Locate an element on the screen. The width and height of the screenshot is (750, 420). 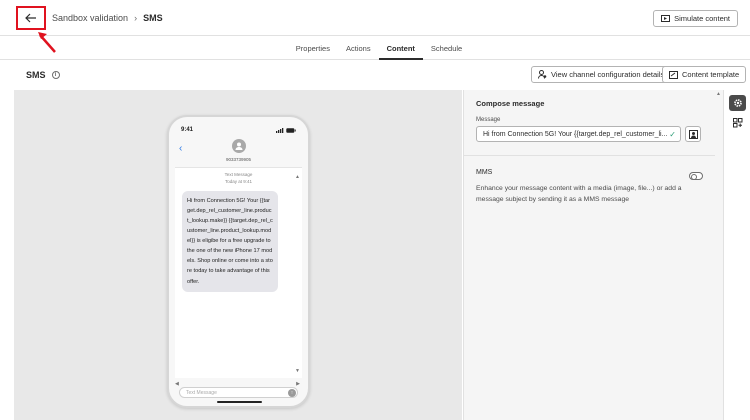
scroll-right-icon: ▶ is located at coordinates (298, 384).